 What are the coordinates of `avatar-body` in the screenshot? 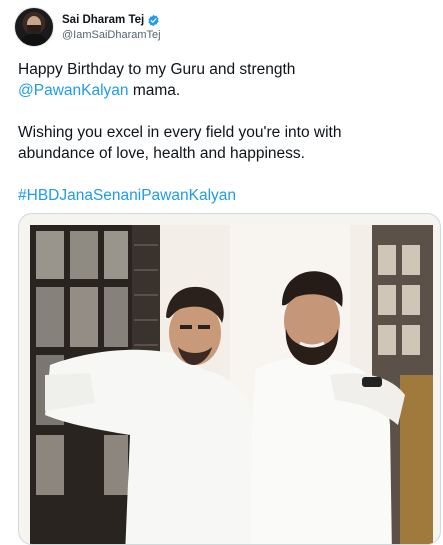 It's located at (34, 40).